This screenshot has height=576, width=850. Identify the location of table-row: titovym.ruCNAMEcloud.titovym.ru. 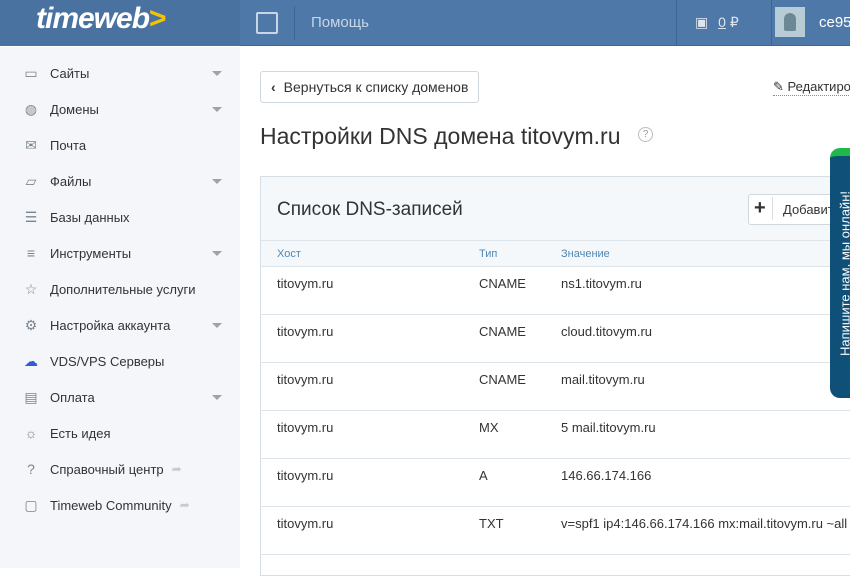
(555, 339).